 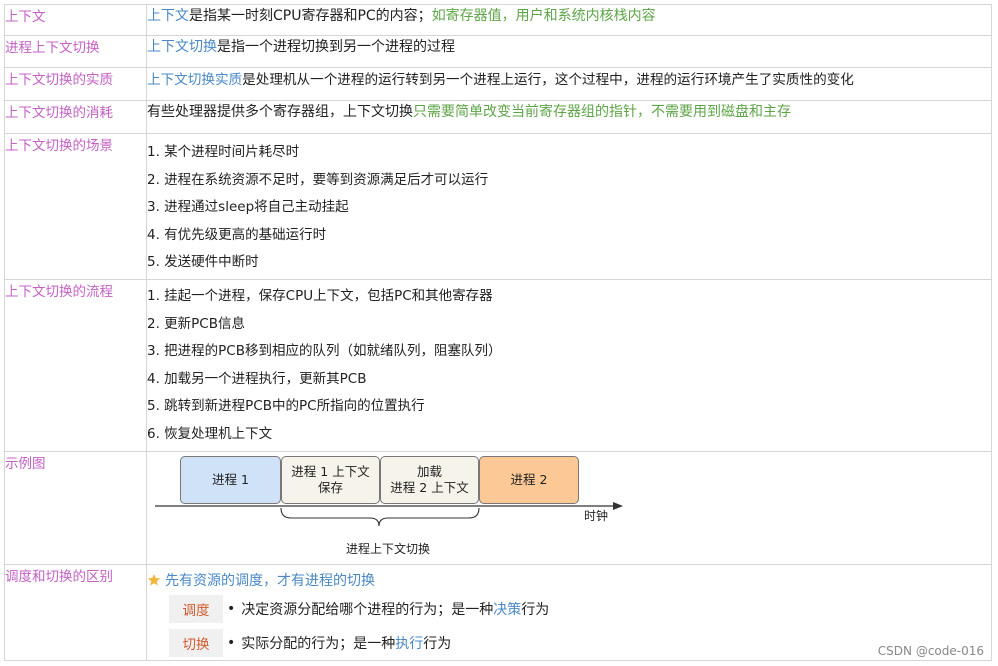 What do you see at coordinates (569, 642) in the screenshot?
I see `switching-row: 切换 • 实际分配的行为；是一种 执行 行为` at bounding box center [569, 642].